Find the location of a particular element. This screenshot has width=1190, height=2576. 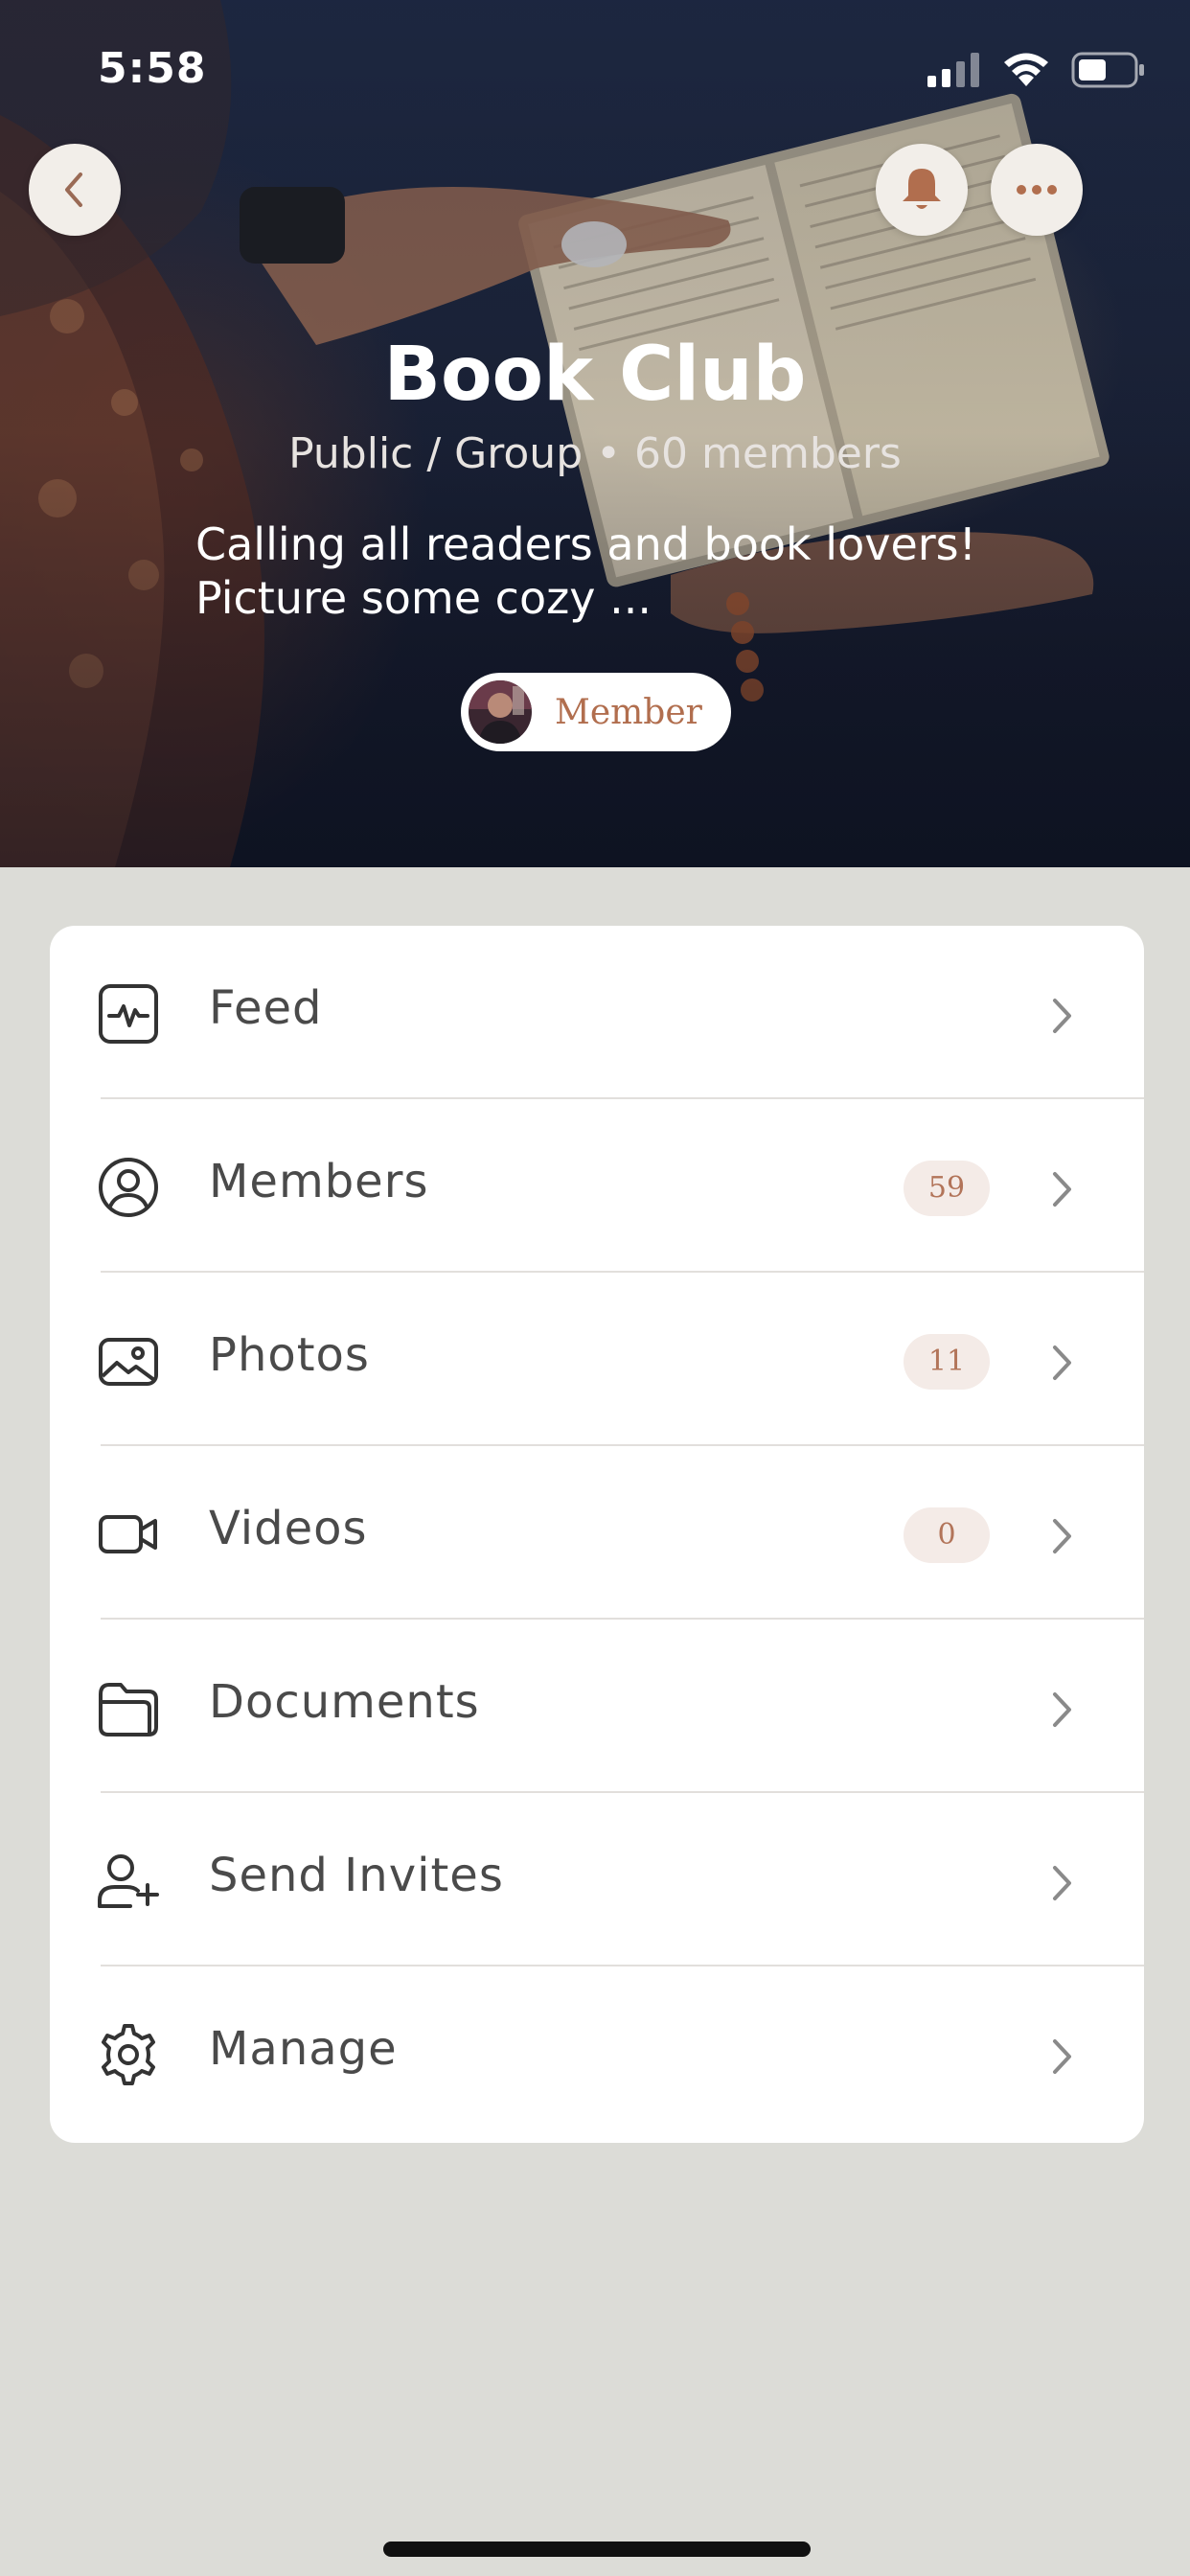

image-icon is located at coordinates (128, 1362).